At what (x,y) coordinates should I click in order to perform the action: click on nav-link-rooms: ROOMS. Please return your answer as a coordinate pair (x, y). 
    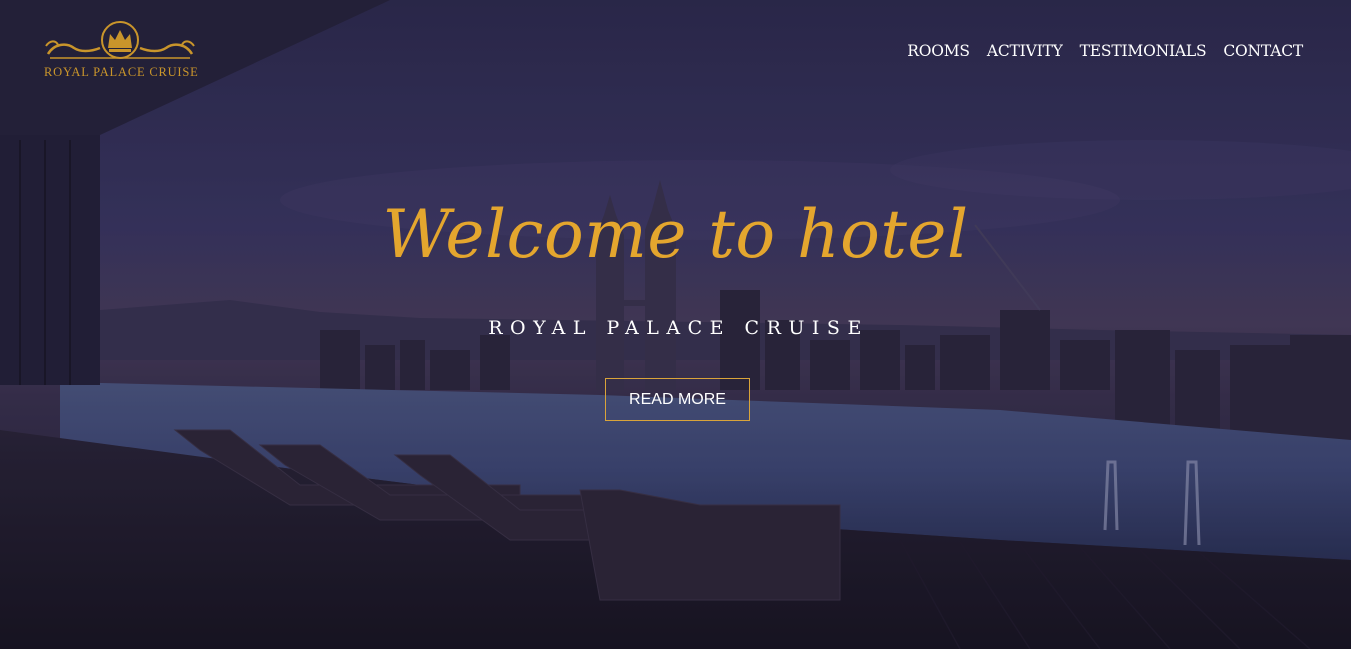
    Looking at the image, I should click on (938, 51).